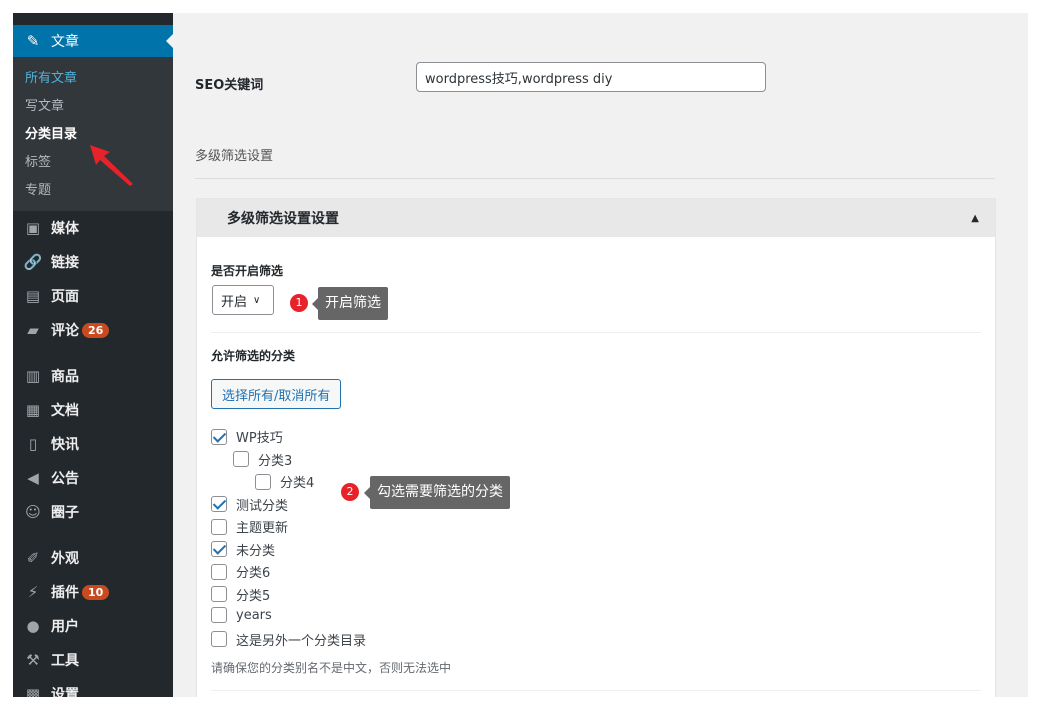 The height and width of the screenshot is (723, 1040). Describe the element at coordinates (93, 444) in the screenshot. I see `sidebar-item-news: ▯ 快讯` at that location.